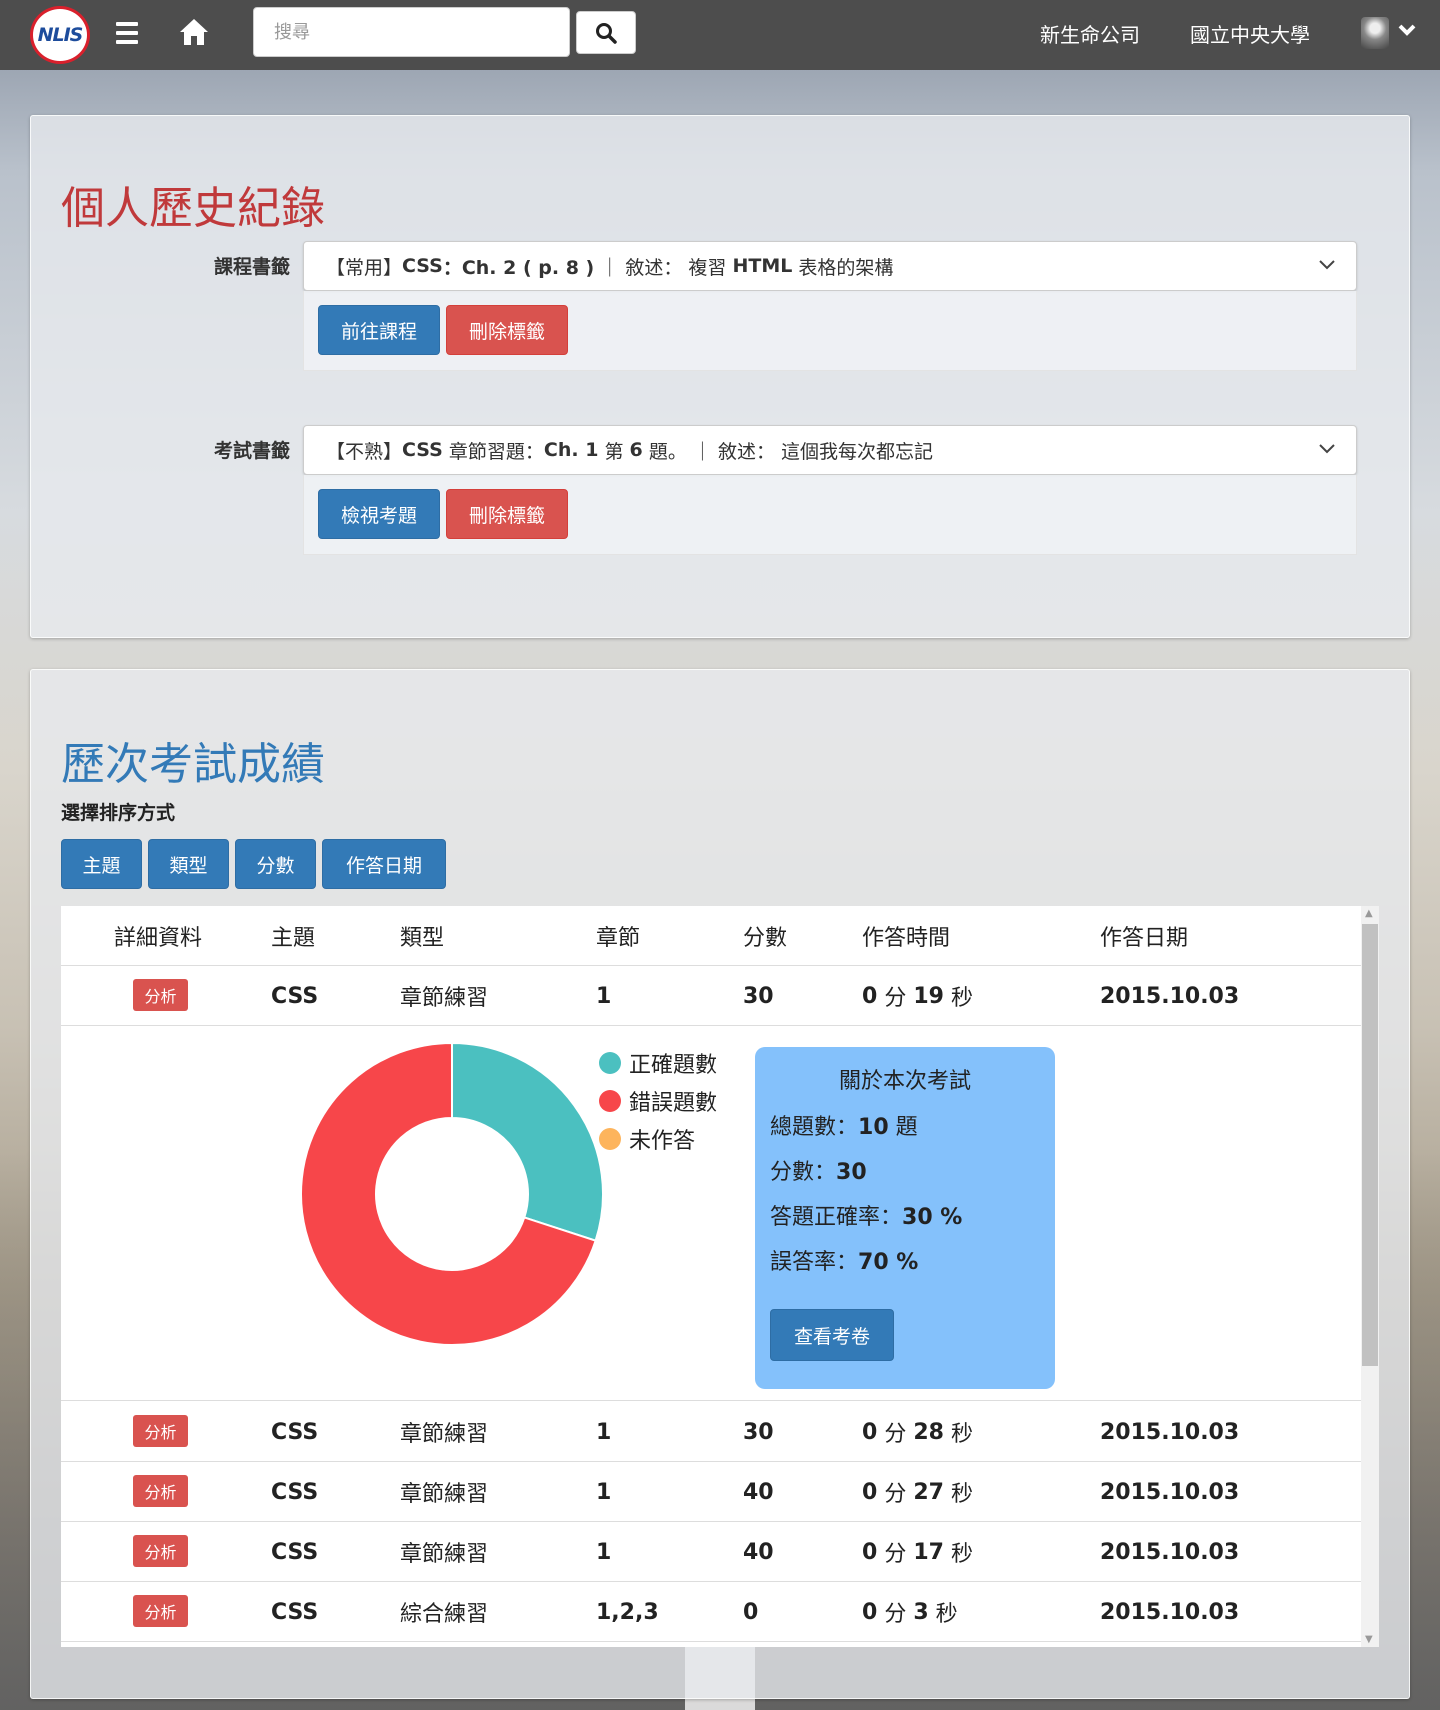 Image resolution: width=1440 pixels, height=1710 pixels. What do you see at coordinates (101, 864) in the screenshot?
I see `sort-by-topic-button: 主題` at bounding box center [101, 864].